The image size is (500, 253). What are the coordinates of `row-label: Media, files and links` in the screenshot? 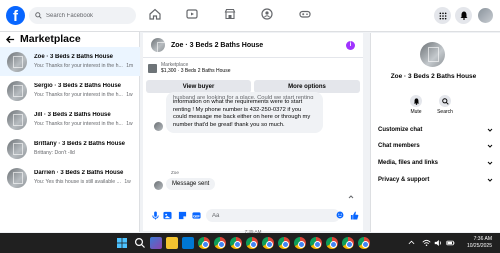 It's located at (408, 163).